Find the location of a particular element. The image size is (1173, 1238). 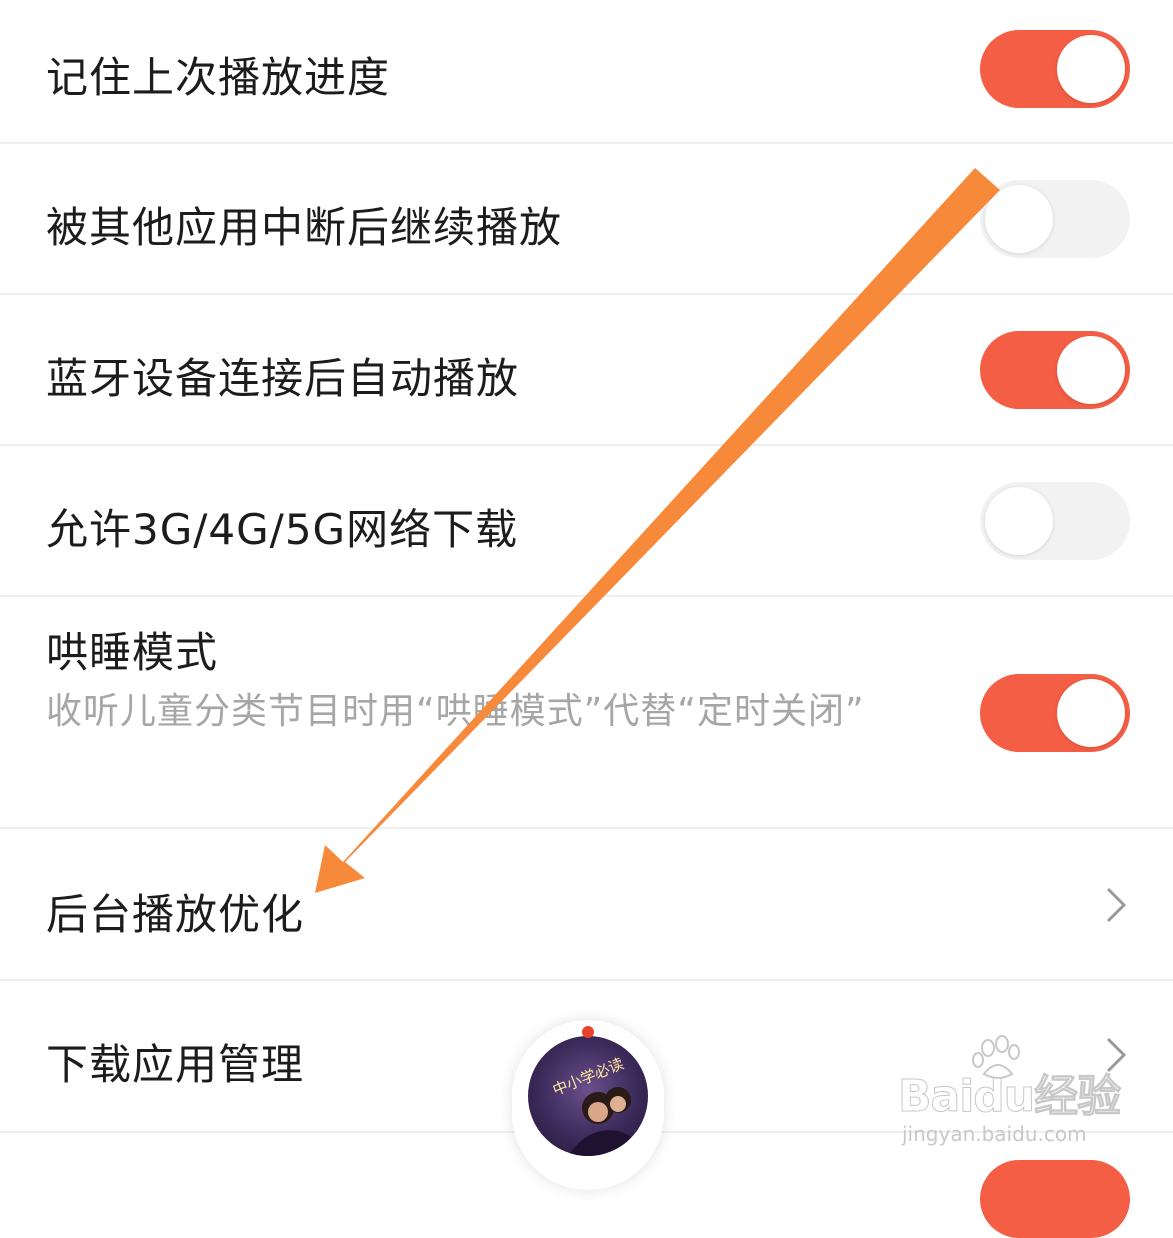

next-setting-toggle is located at coordinates (1055, 1199).